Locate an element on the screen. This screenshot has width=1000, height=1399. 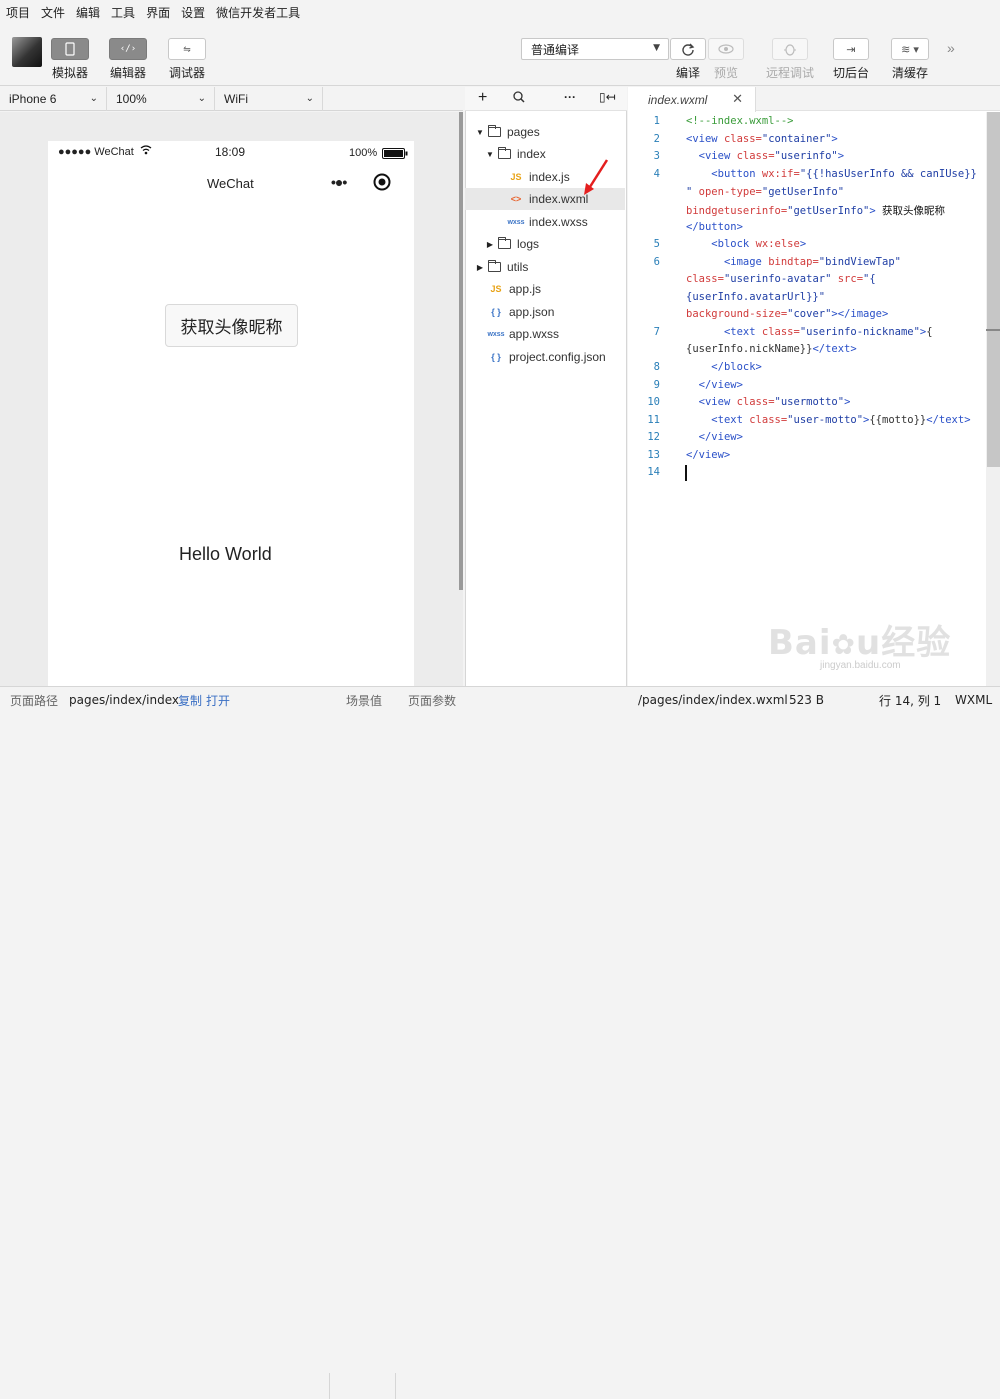
chevron-down-icon: ▼ is located at coordinates (656, 48).